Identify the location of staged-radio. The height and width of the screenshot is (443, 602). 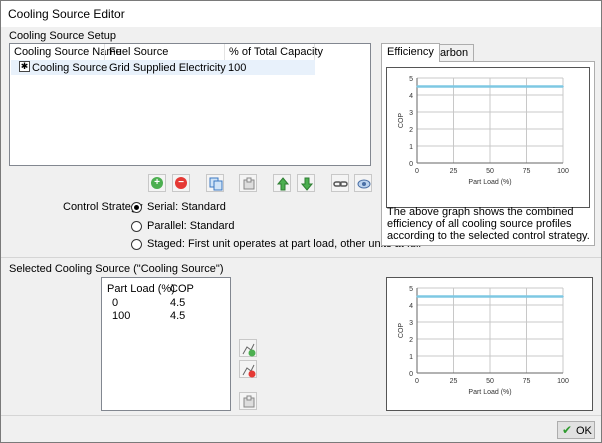
(136, 244).